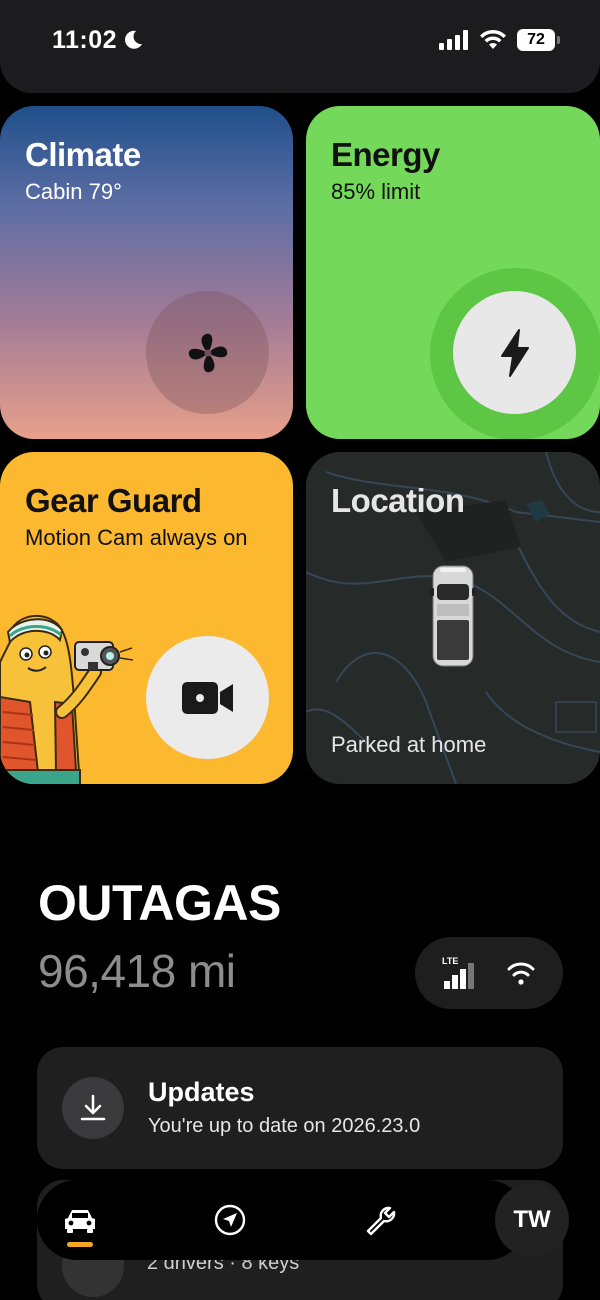 This screenshot has height=1300, width=600. What do you see at coordinates (398, 500) in the screenshot?
I see `location-title: Location` at bounding box center [398, 500].